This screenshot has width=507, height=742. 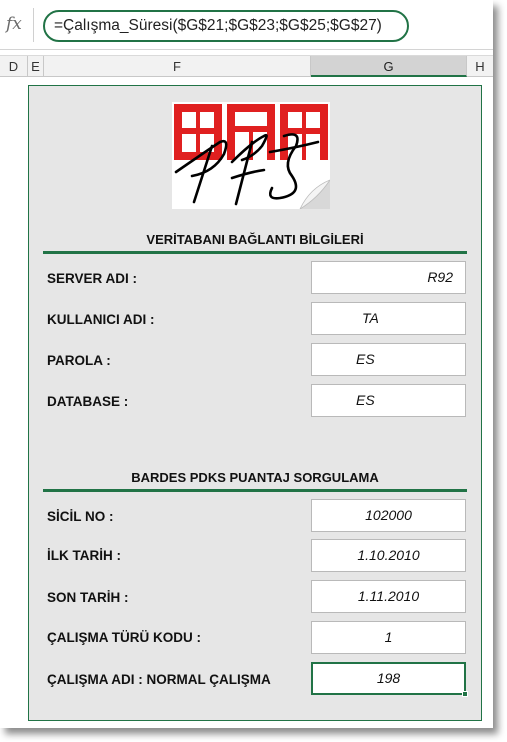 I want to click on work-duration-value: 198, so click(x=388, y=678).